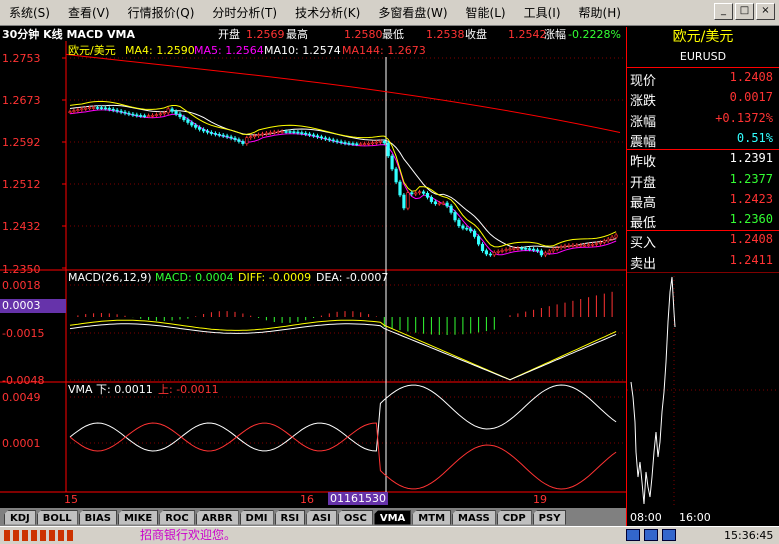 This screenshot has width=779, height=544. Describe the element at coordinates (754, 137) in the screenshot. I see `quote-value: 0.51%` at that location.